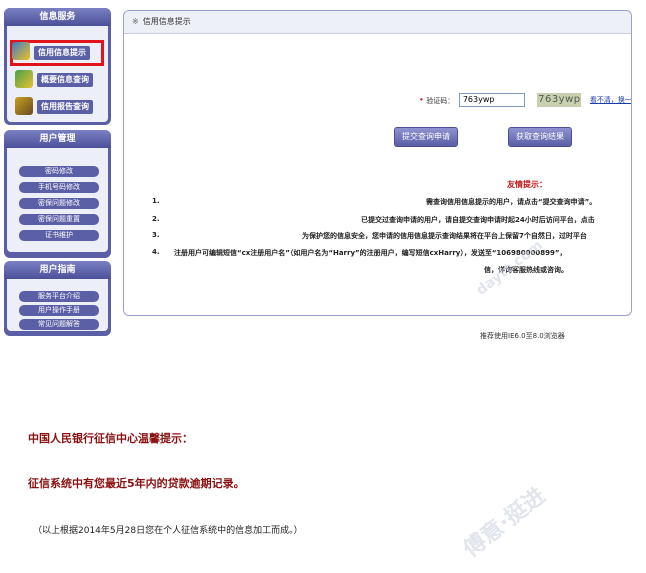  Describe the element at coordinates (505, 523) in the screenshot. I see `watermark: 傅意·挺进` at that location.